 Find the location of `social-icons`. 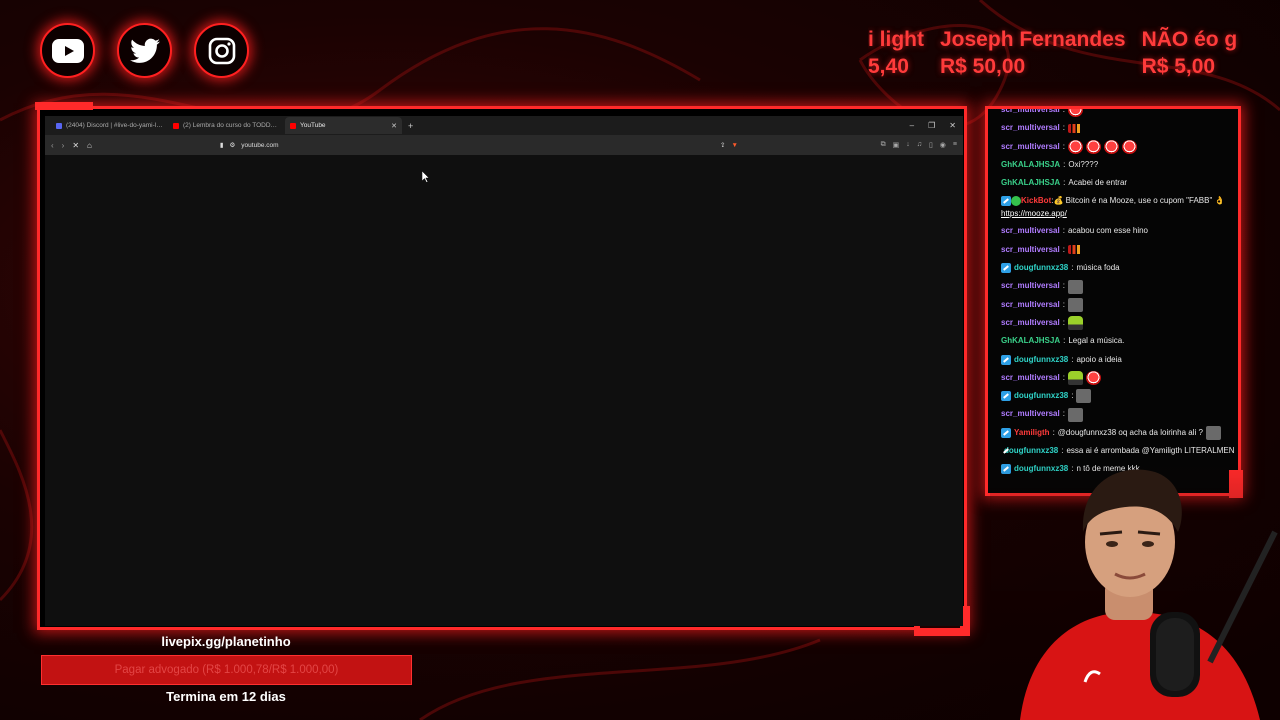

social-icons is located at coordinates (144, 50).